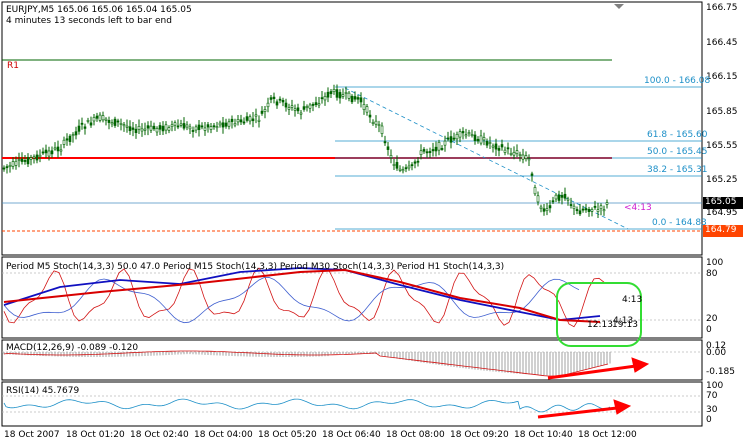  I want to click on low-price-tag: 164.79, so click(723, 231).